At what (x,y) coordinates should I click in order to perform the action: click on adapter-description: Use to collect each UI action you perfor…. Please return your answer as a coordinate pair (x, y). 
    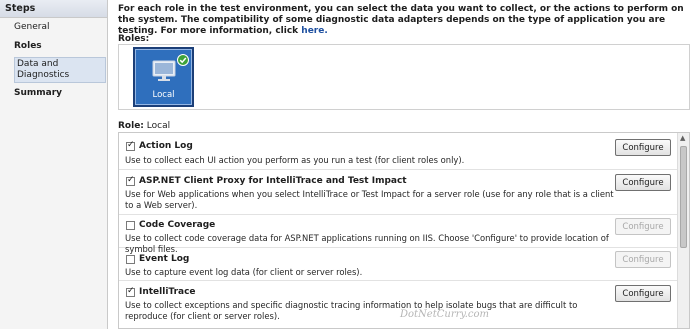
    Looking at the image, I should click on (295, 160).